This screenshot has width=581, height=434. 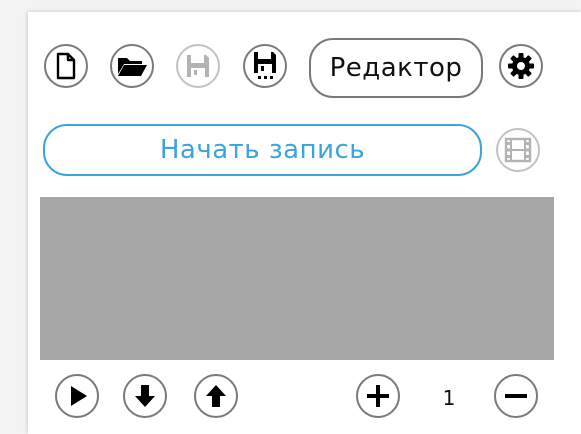 I want to click on plus-icon, so click(x=378, y=396).